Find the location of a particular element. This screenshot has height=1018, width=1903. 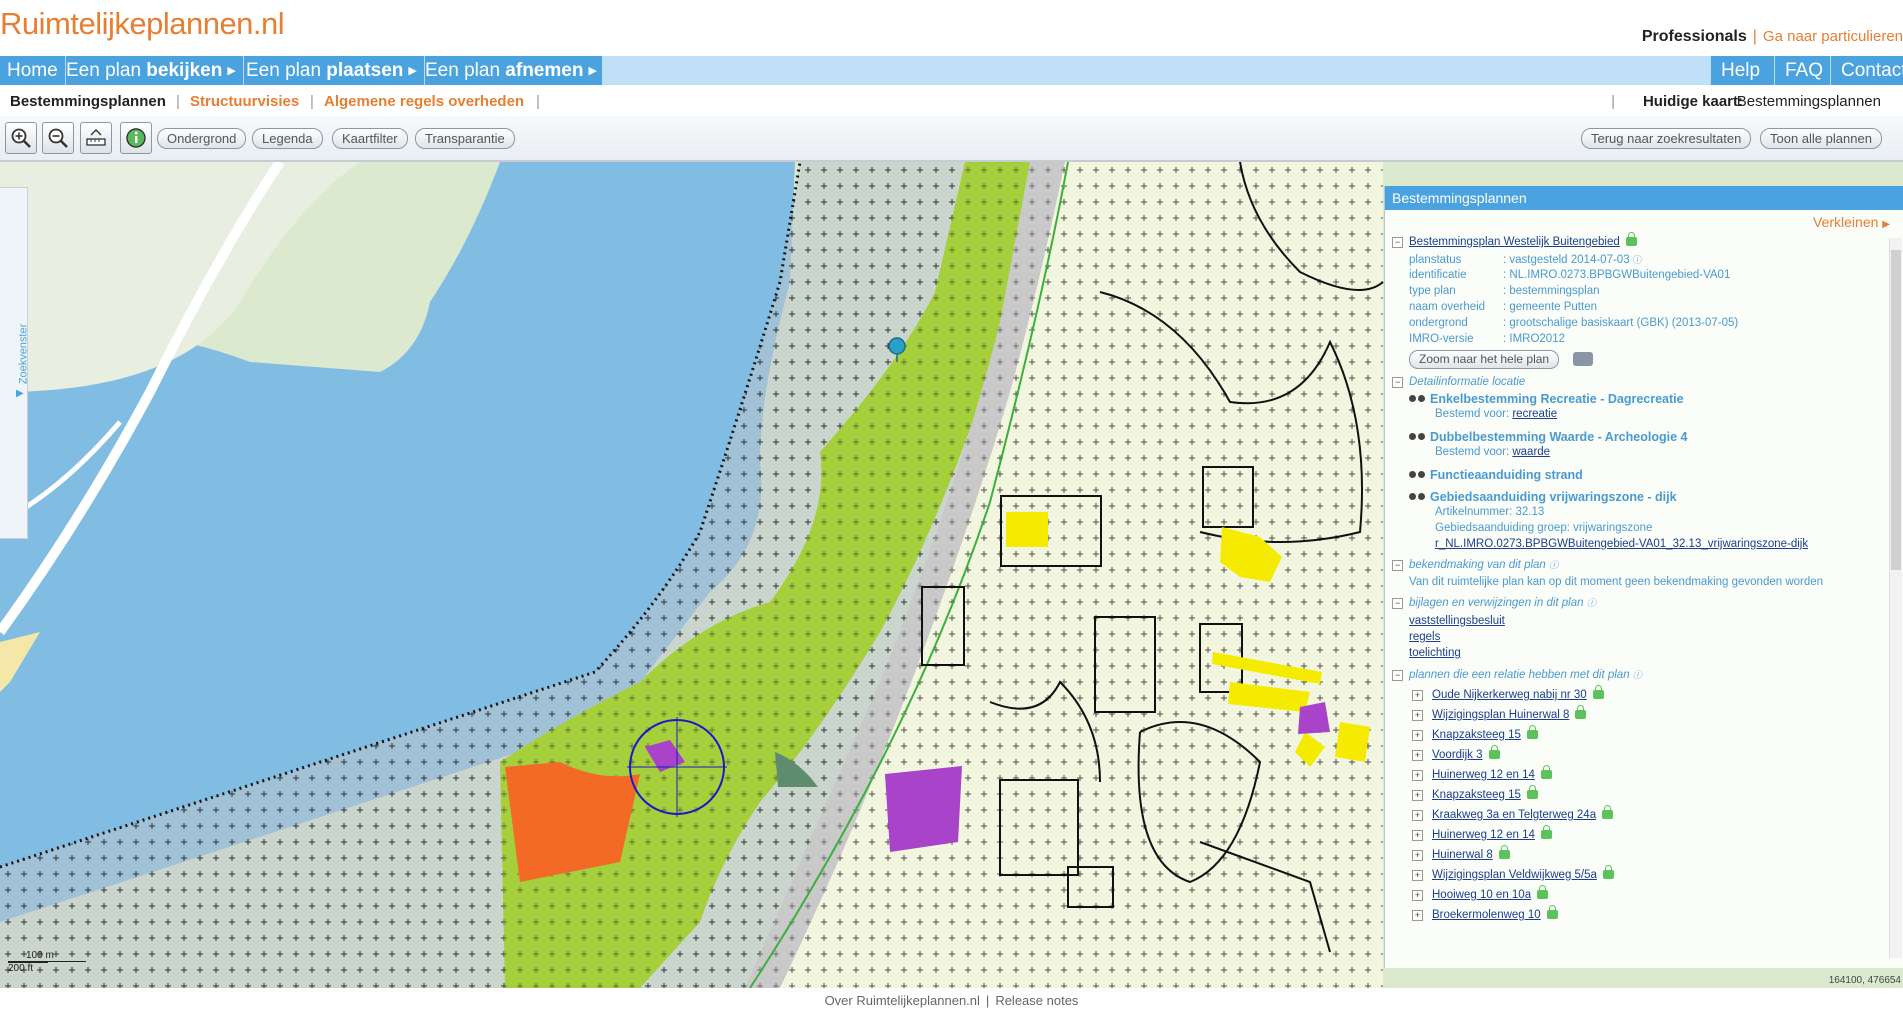

bestemd-voor-link: recreatie is located at coordinates (1534, 414).